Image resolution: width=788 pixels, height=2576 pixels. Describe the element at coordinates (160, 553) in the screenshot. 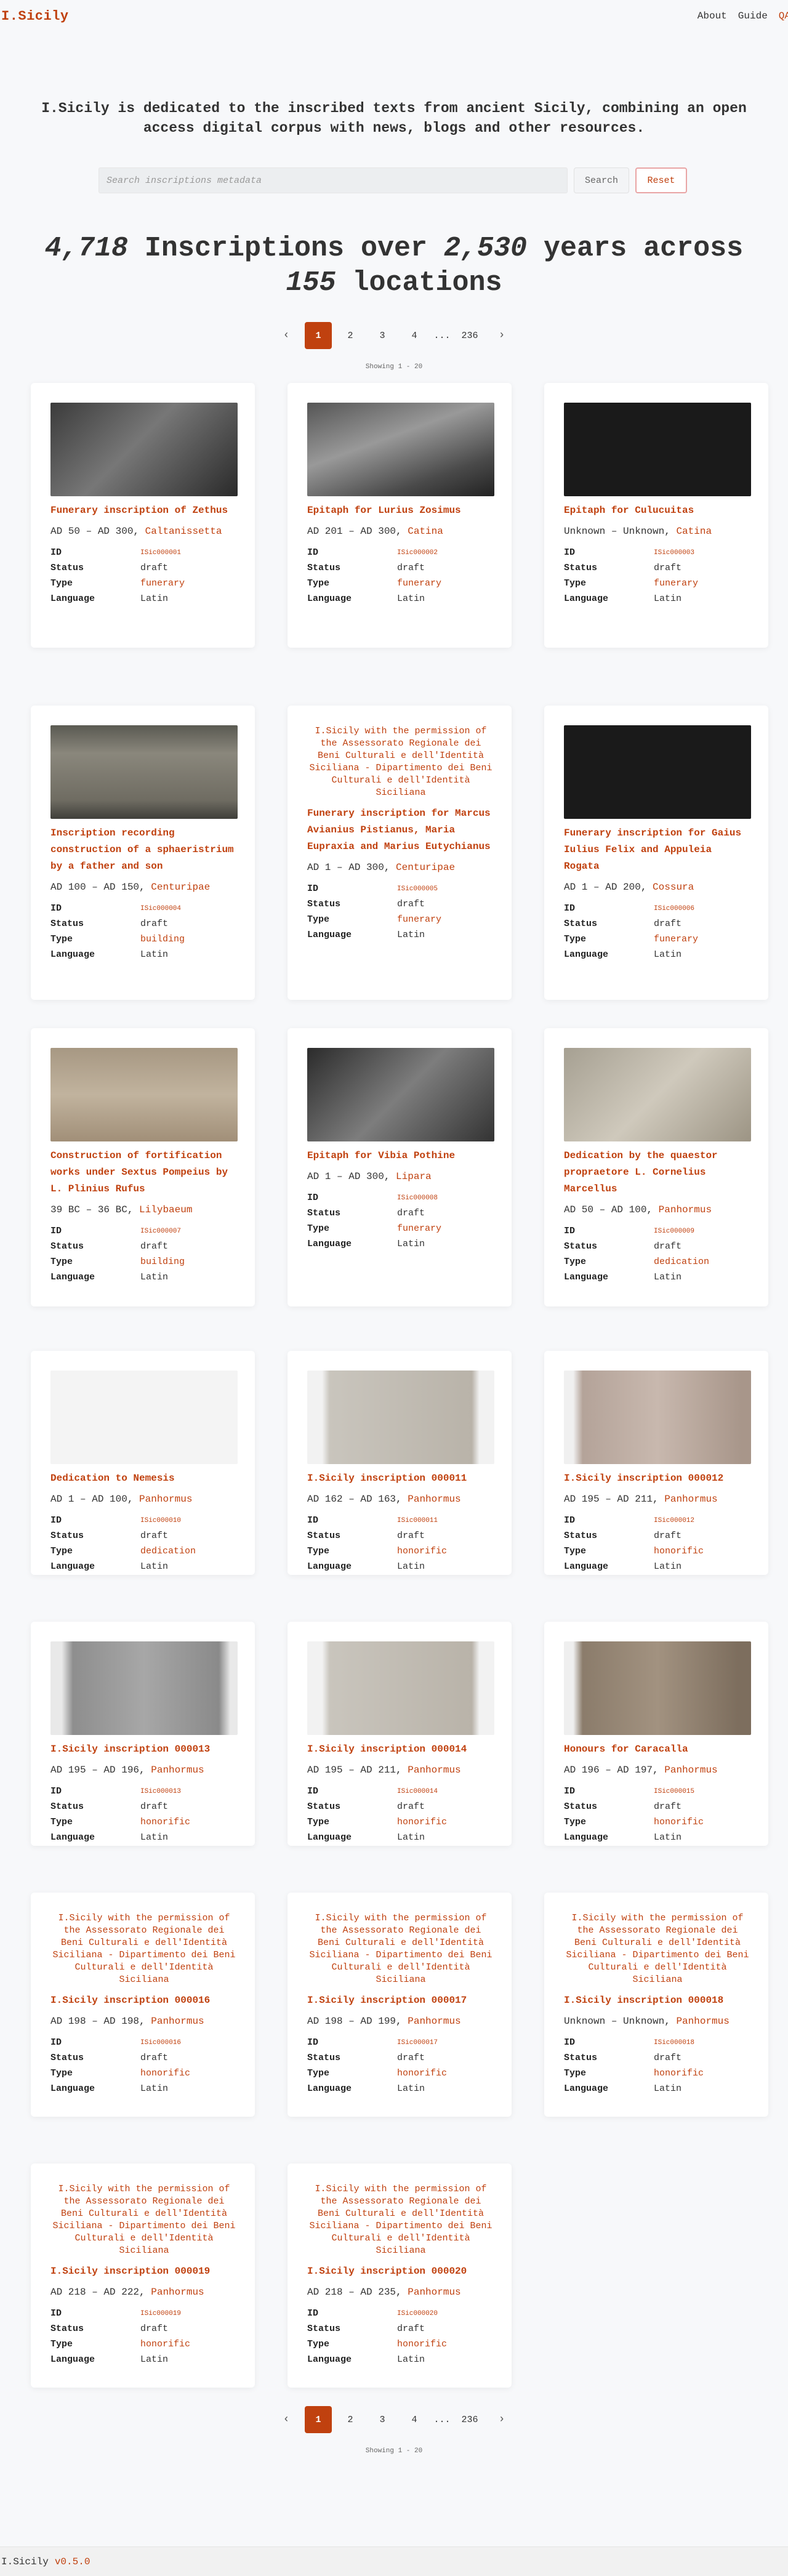

I see `meta-value-id: ISic000001` at that location.